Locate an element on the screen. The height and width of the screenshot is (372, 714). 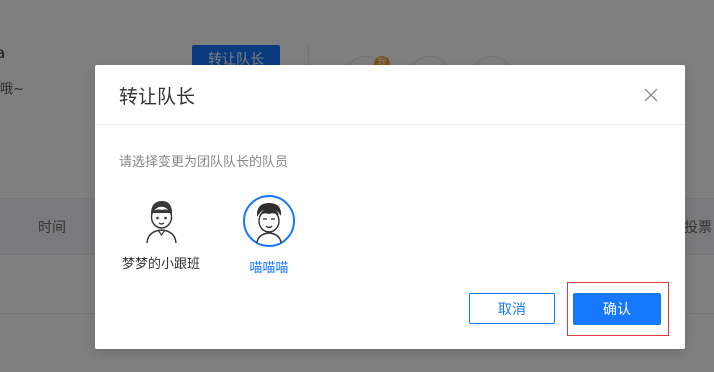
cancel-button: 取消 is located at coordinates (512, 308).